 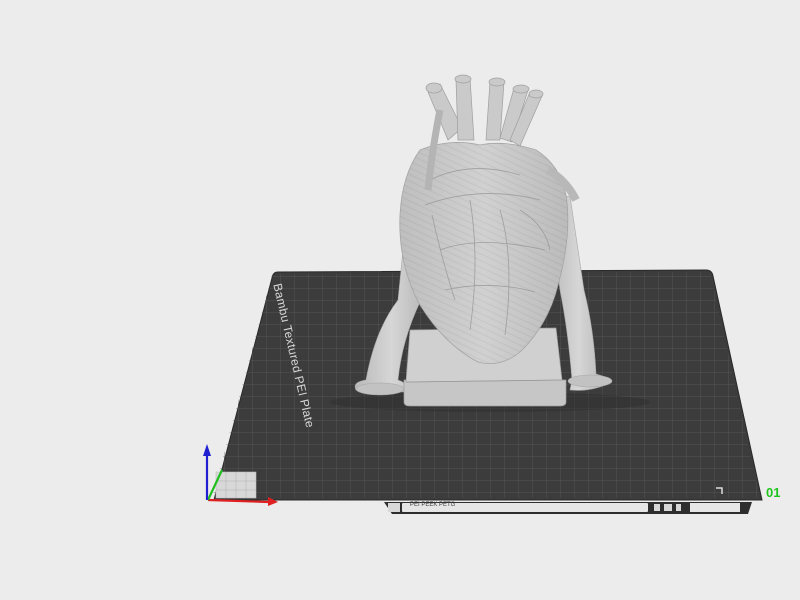 I want to click on right-support-foot, so click(x=590, y=381).